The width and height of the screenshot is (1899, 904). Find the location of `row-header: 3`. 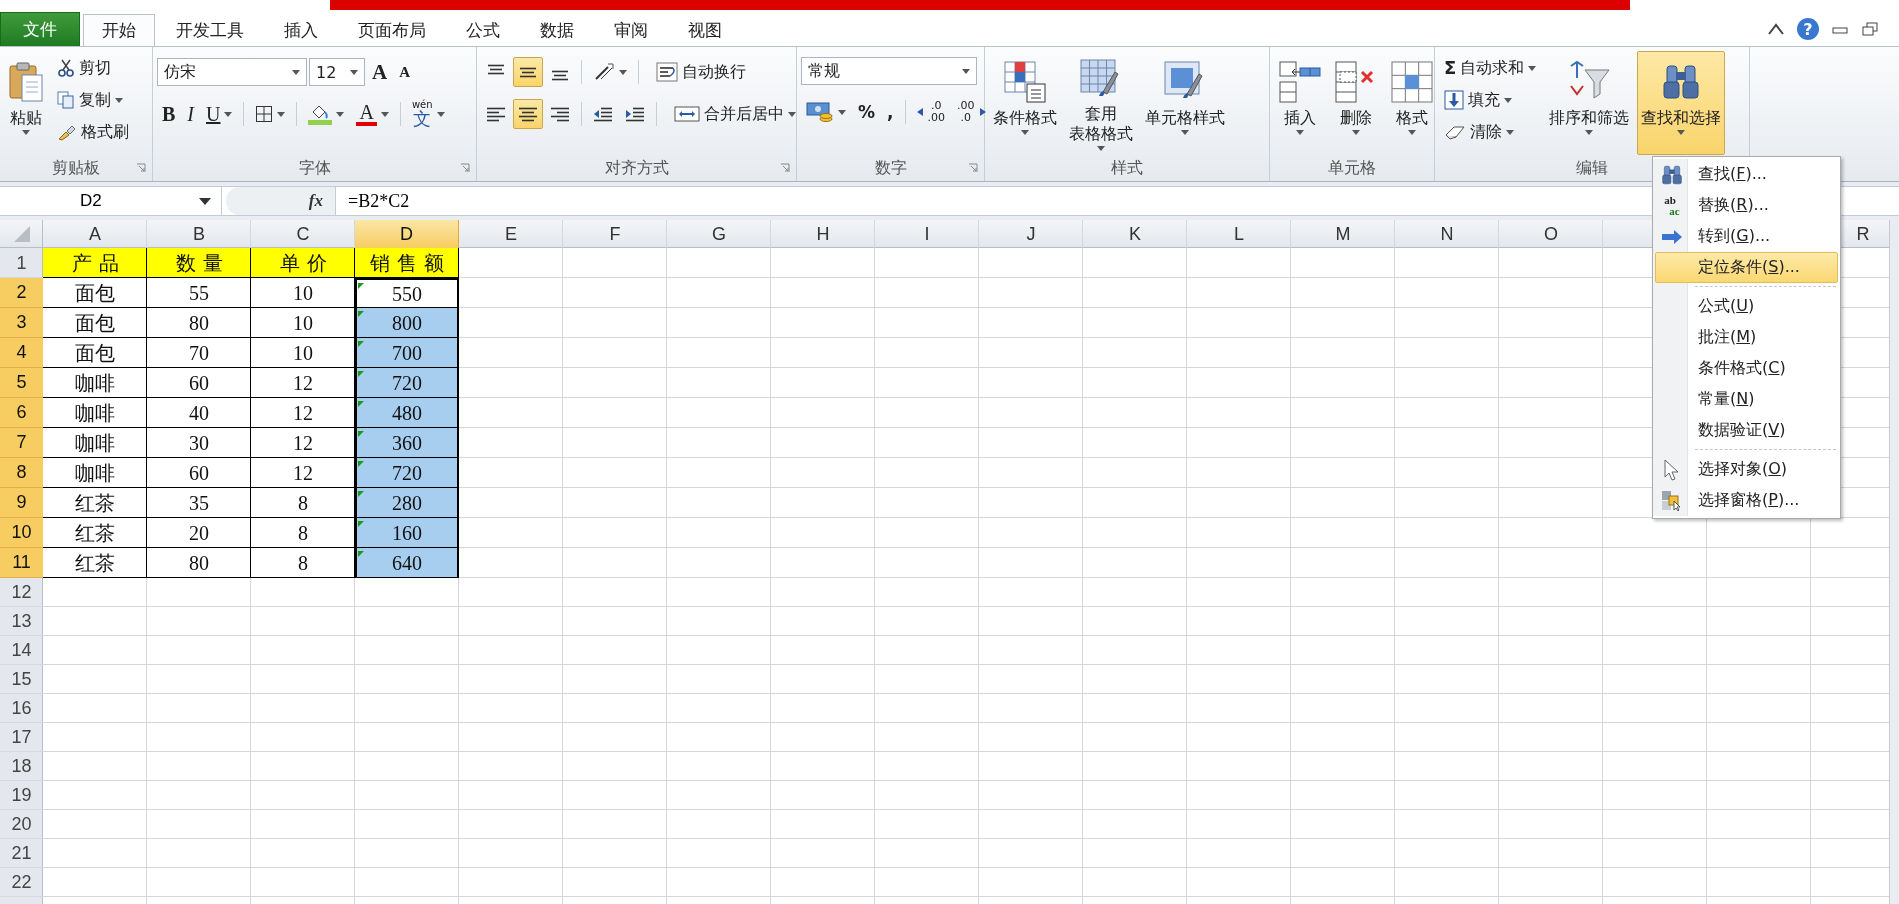

row-header: 3 is located at coordinates (21, 322).